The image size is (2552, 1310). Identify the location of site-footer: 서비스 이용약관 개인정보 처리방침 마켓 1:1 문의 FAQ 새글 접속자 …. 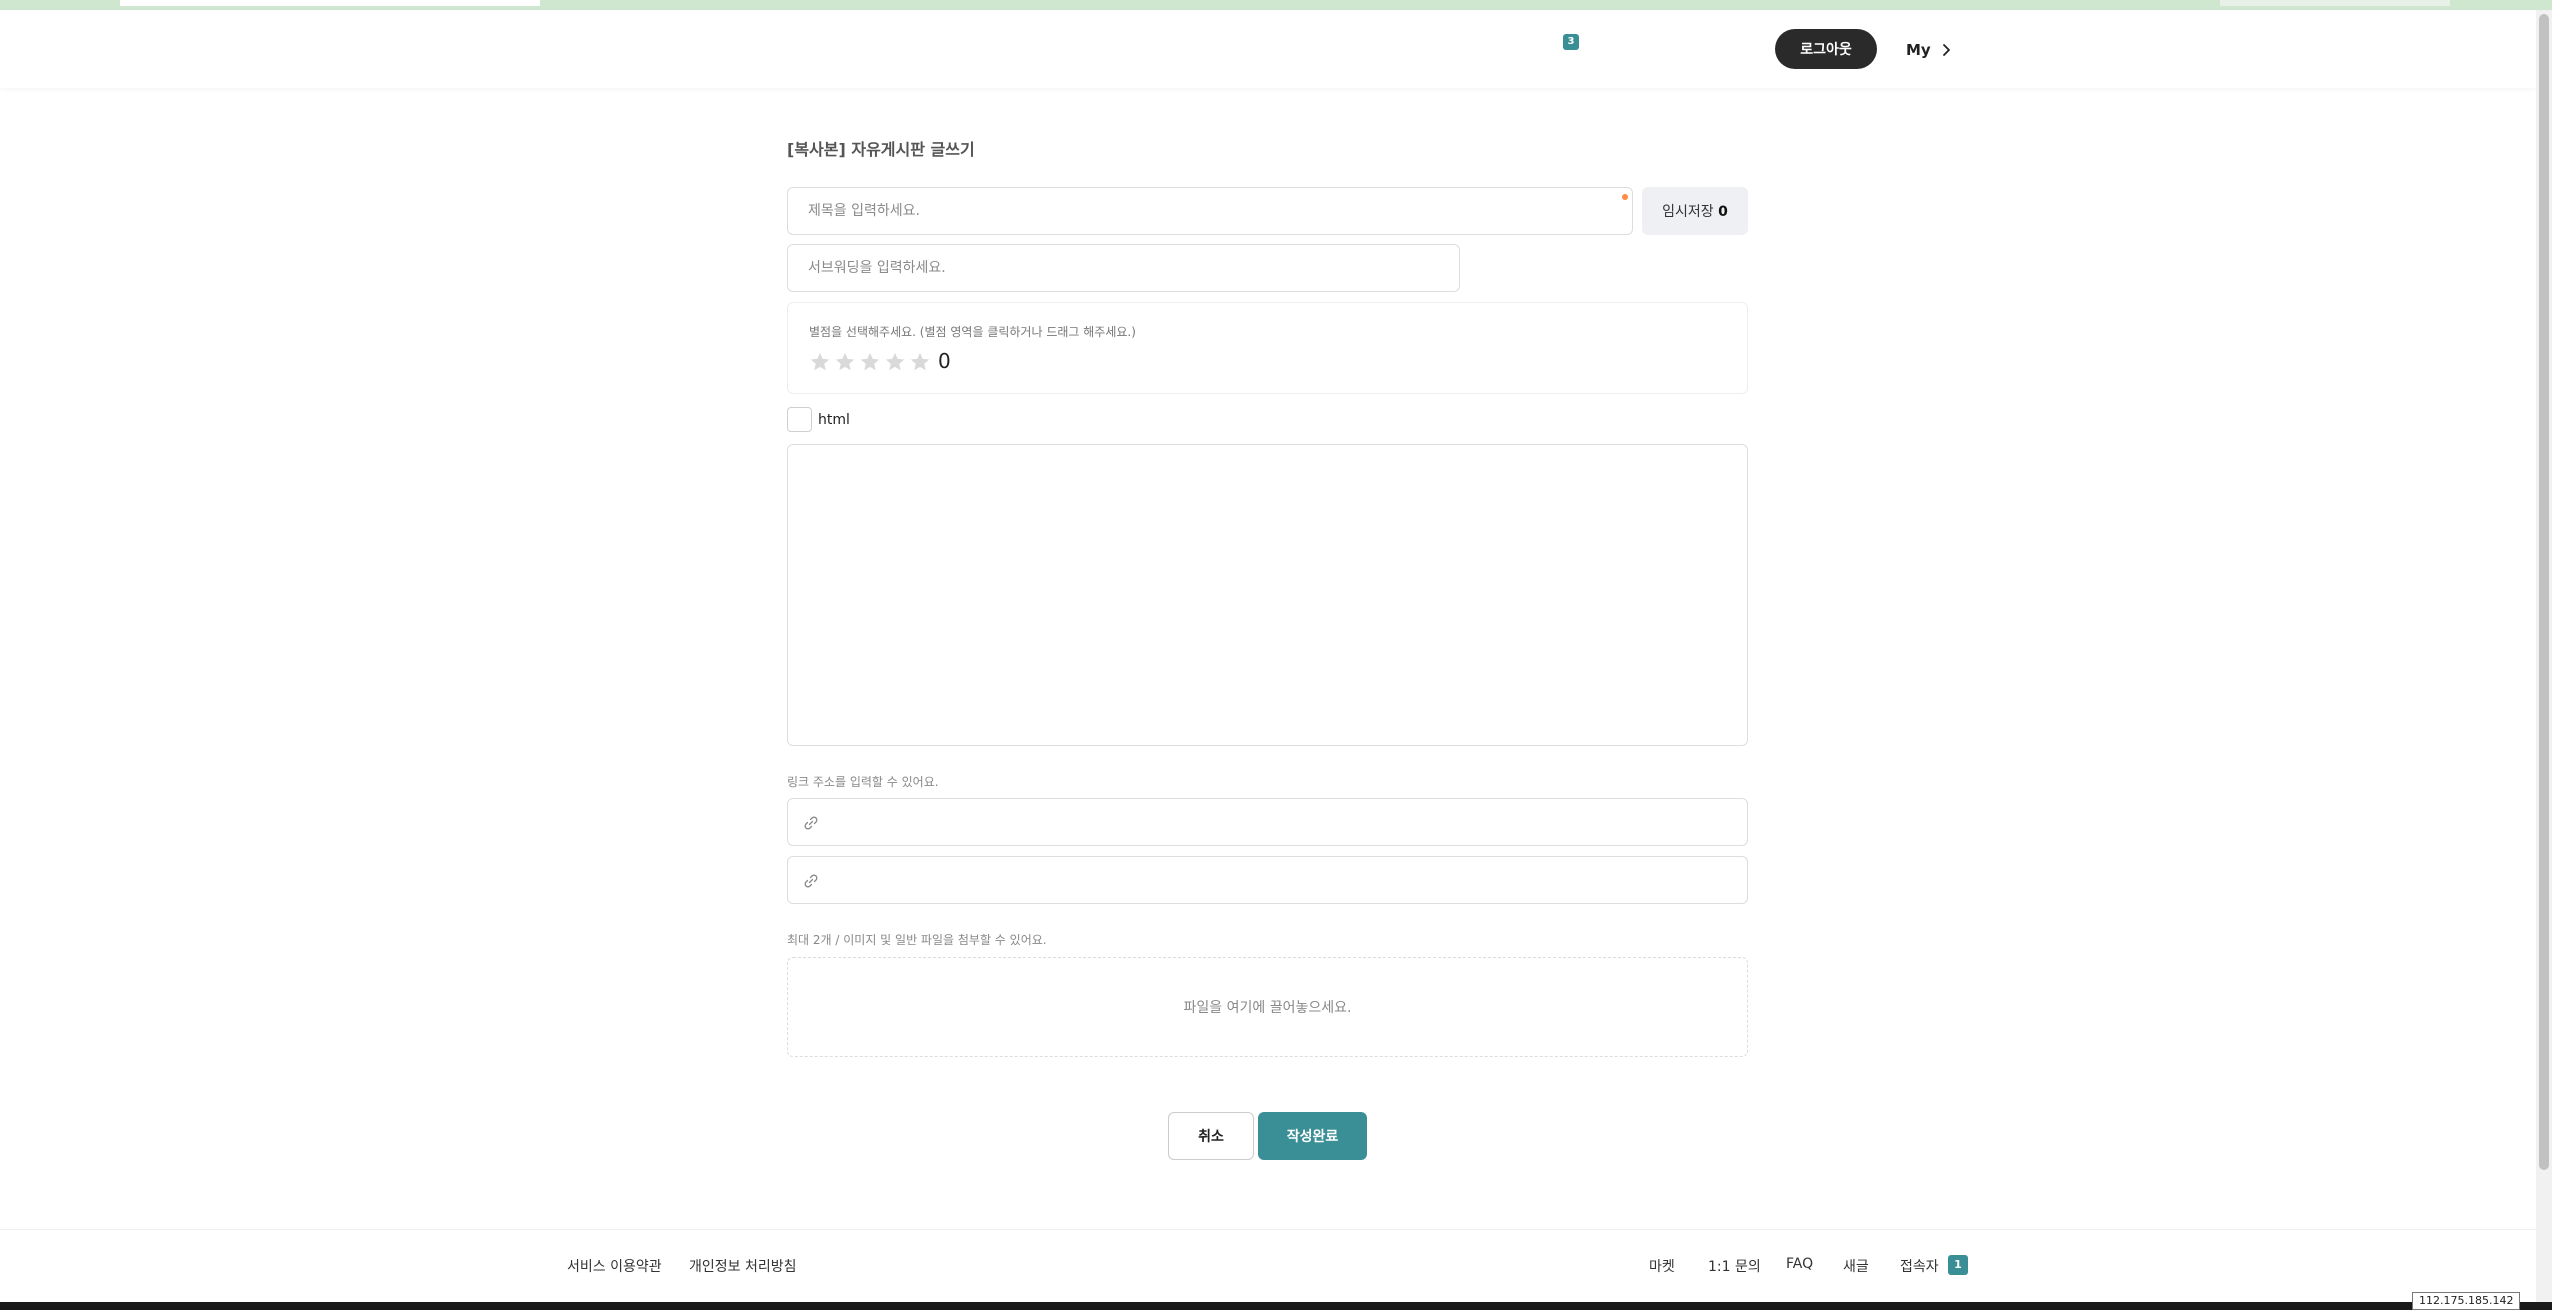
(1268, 1265).